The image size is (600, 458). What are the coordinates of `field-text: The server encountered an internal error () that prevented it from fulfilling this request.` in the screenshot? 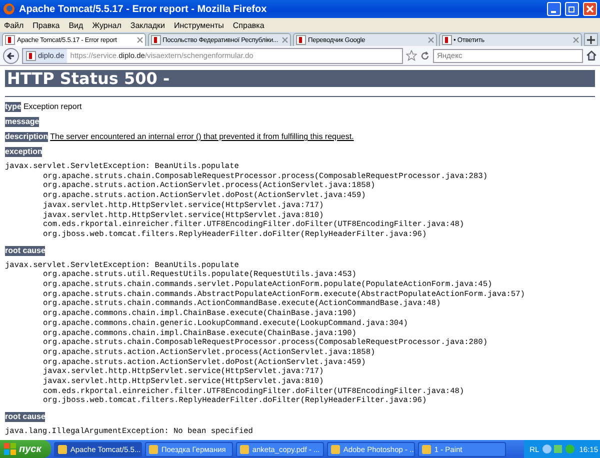 It's located at (202, 137).